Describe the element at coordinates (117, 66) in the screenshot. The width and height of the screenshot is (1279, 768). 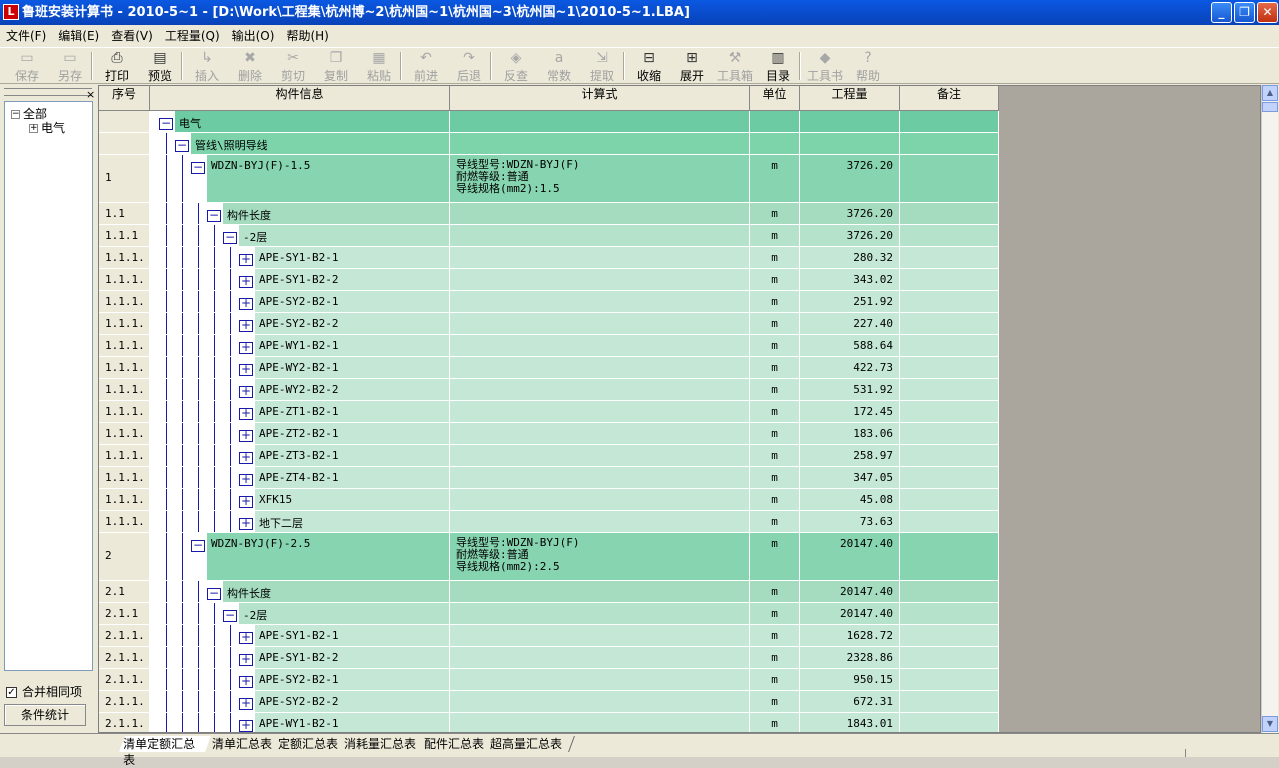
I see `toolbar-print-button: ⎙ 打印` at that location.